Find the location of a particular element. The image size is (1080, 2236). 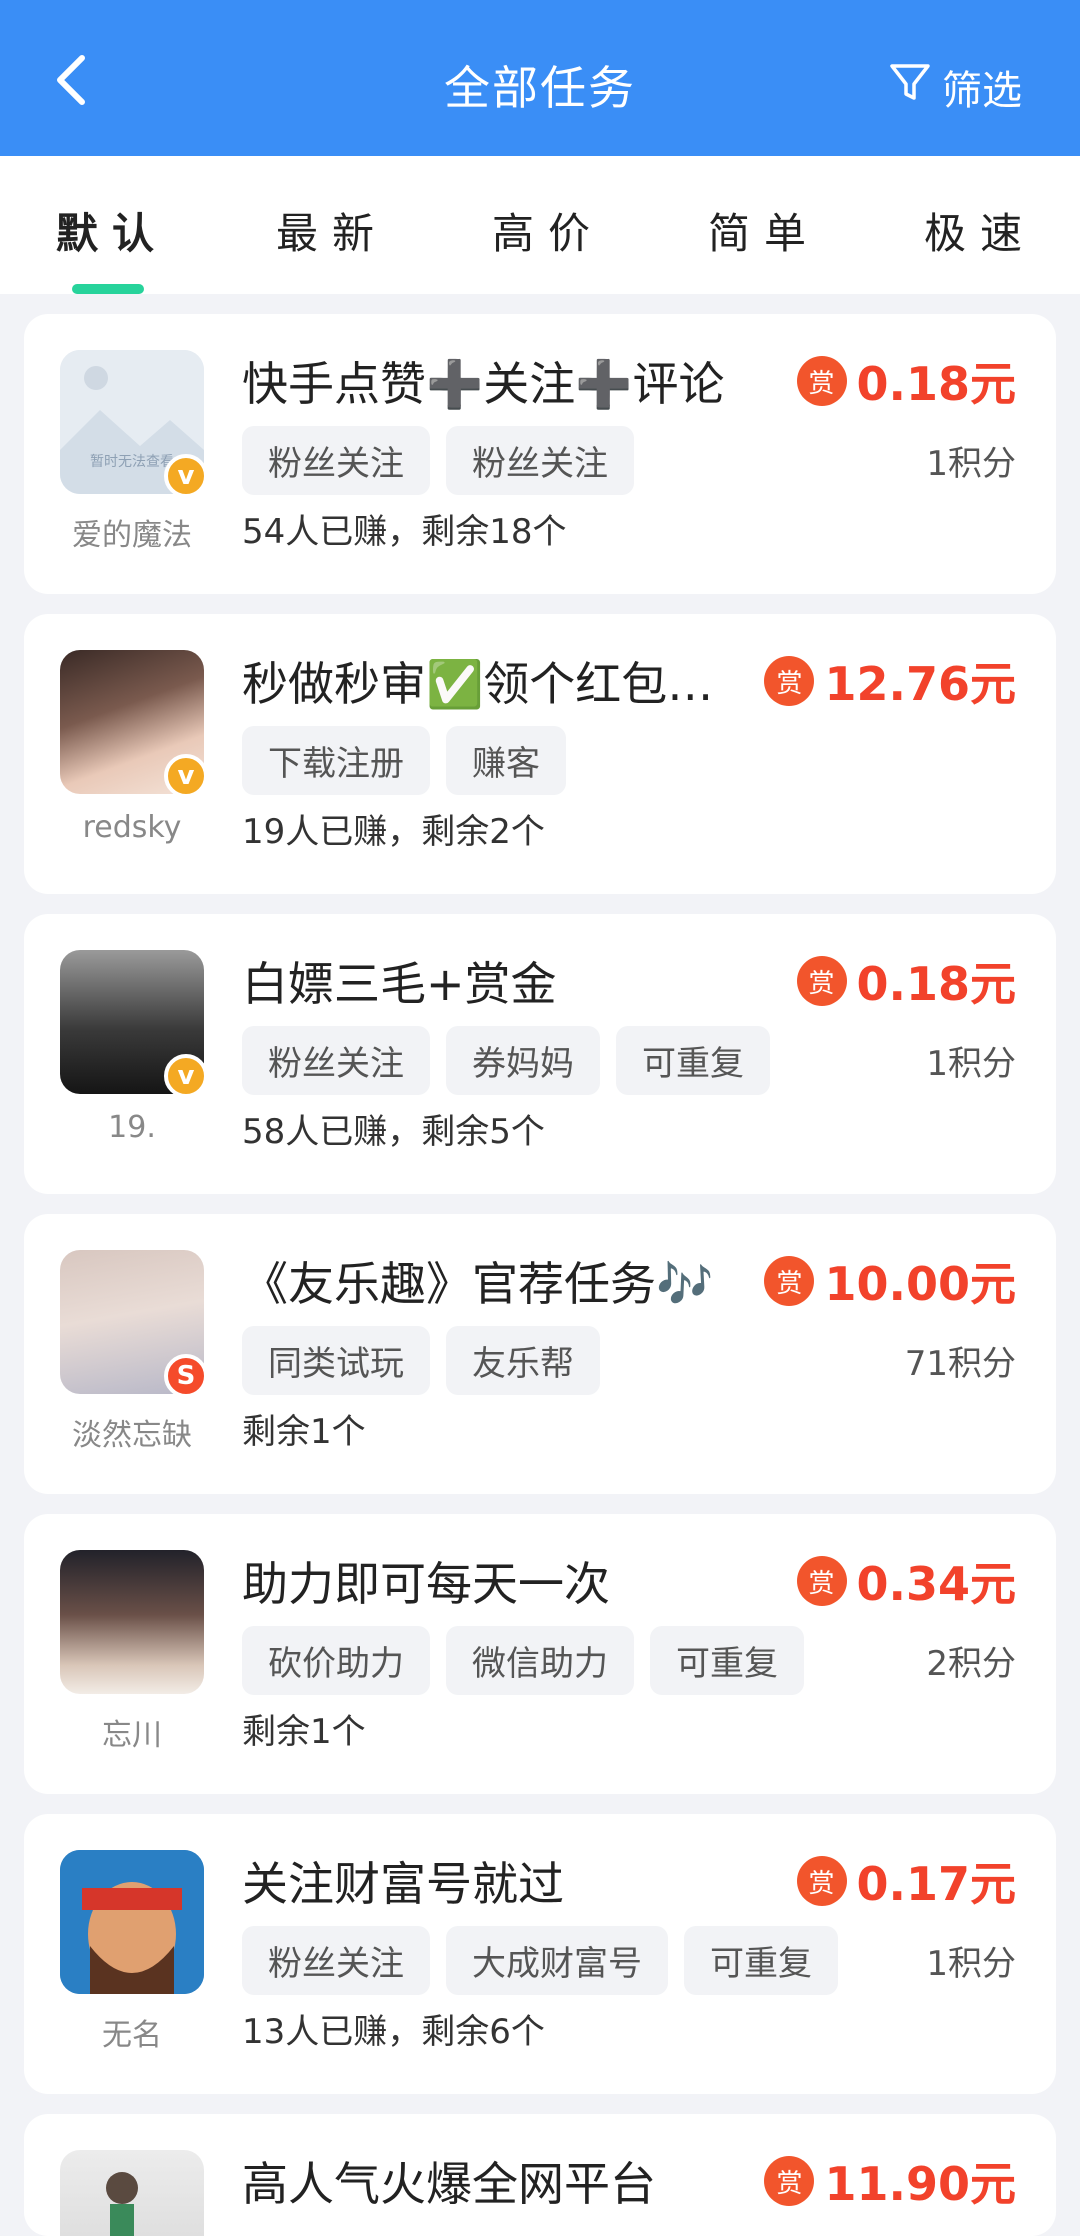

filter-icon is located at coordinates (910, 87).